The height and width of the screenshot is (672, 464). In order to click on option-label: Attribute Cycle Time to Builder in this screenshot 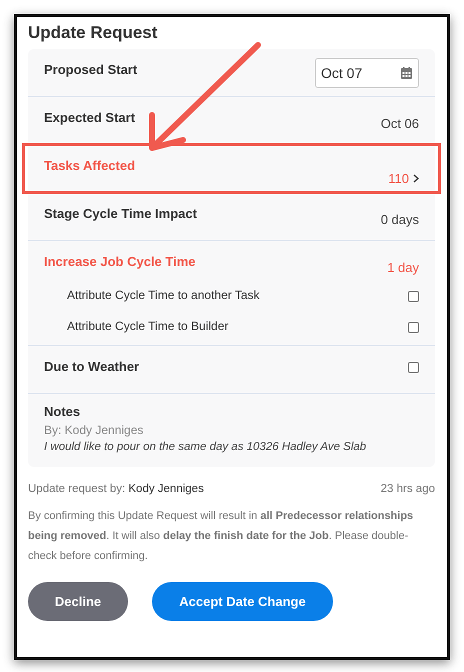, I will do `click(147, 326)`.